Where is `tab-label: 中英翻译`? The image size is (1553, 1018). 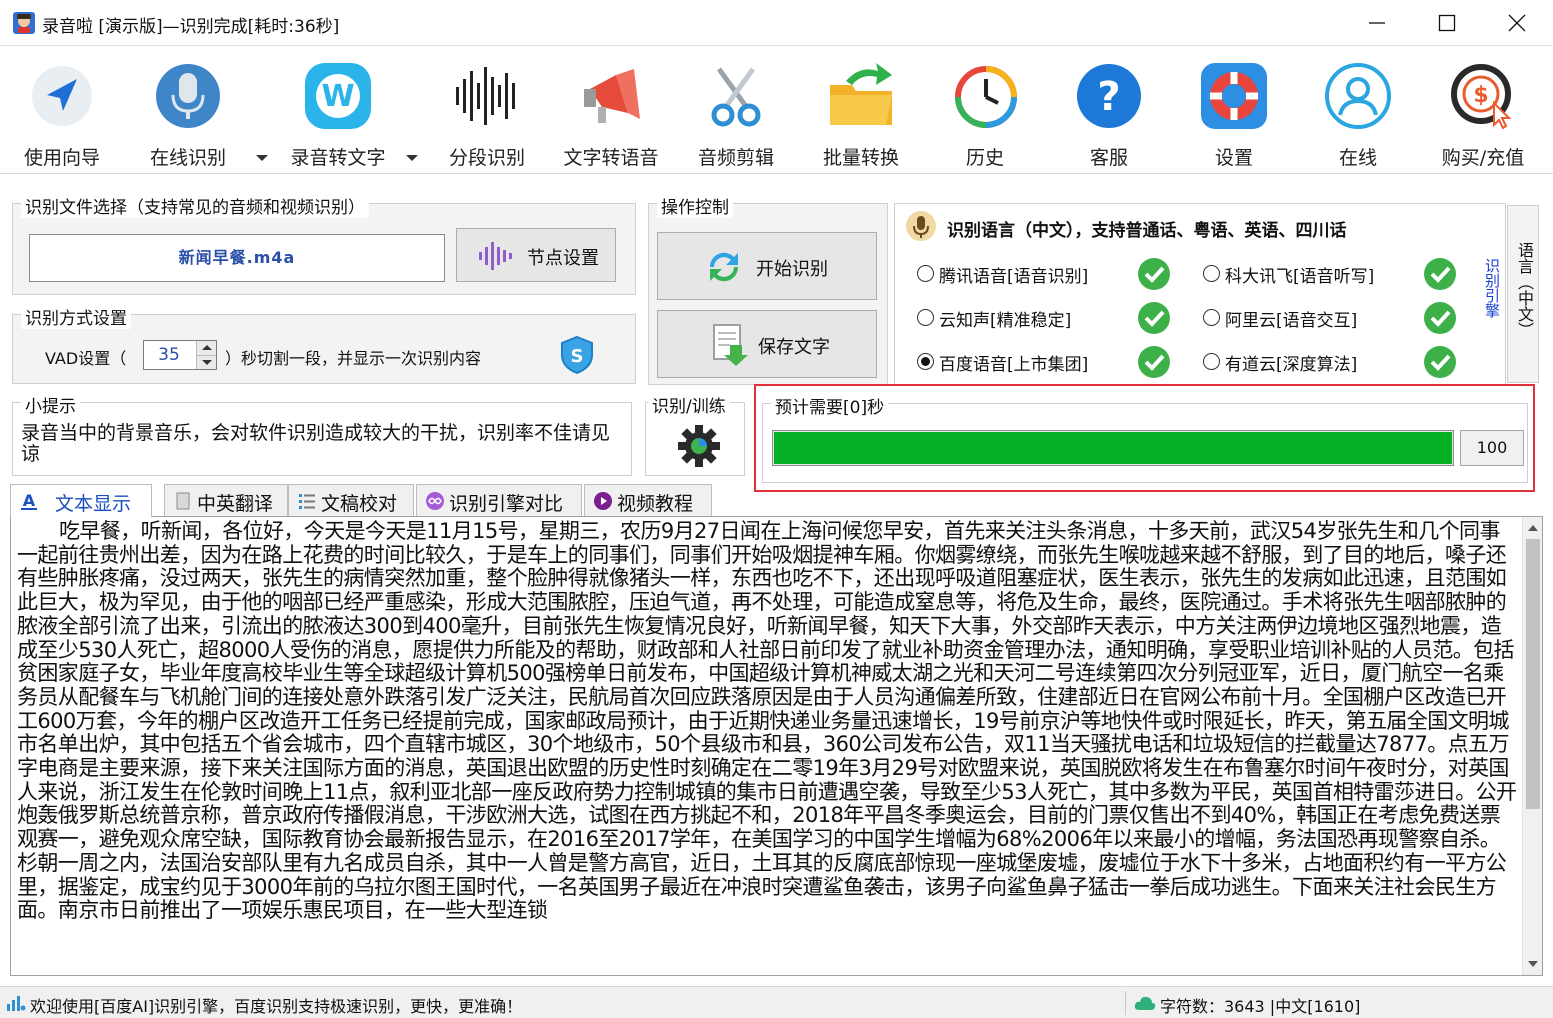 tab-label: 中英翻译 is located at coordinates (235, 504).